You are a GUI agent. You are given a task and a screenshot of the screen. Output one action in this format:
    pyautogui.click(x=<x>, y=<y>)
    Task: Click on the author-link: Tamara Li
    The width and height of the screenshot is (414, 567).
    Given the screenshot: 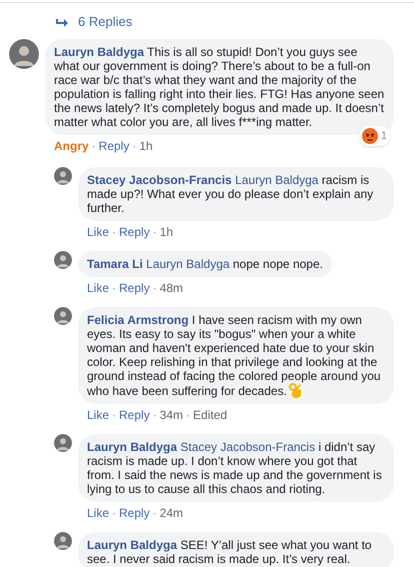 What is the action you would take?
    pyautogui.click(x=115, y=264)
    